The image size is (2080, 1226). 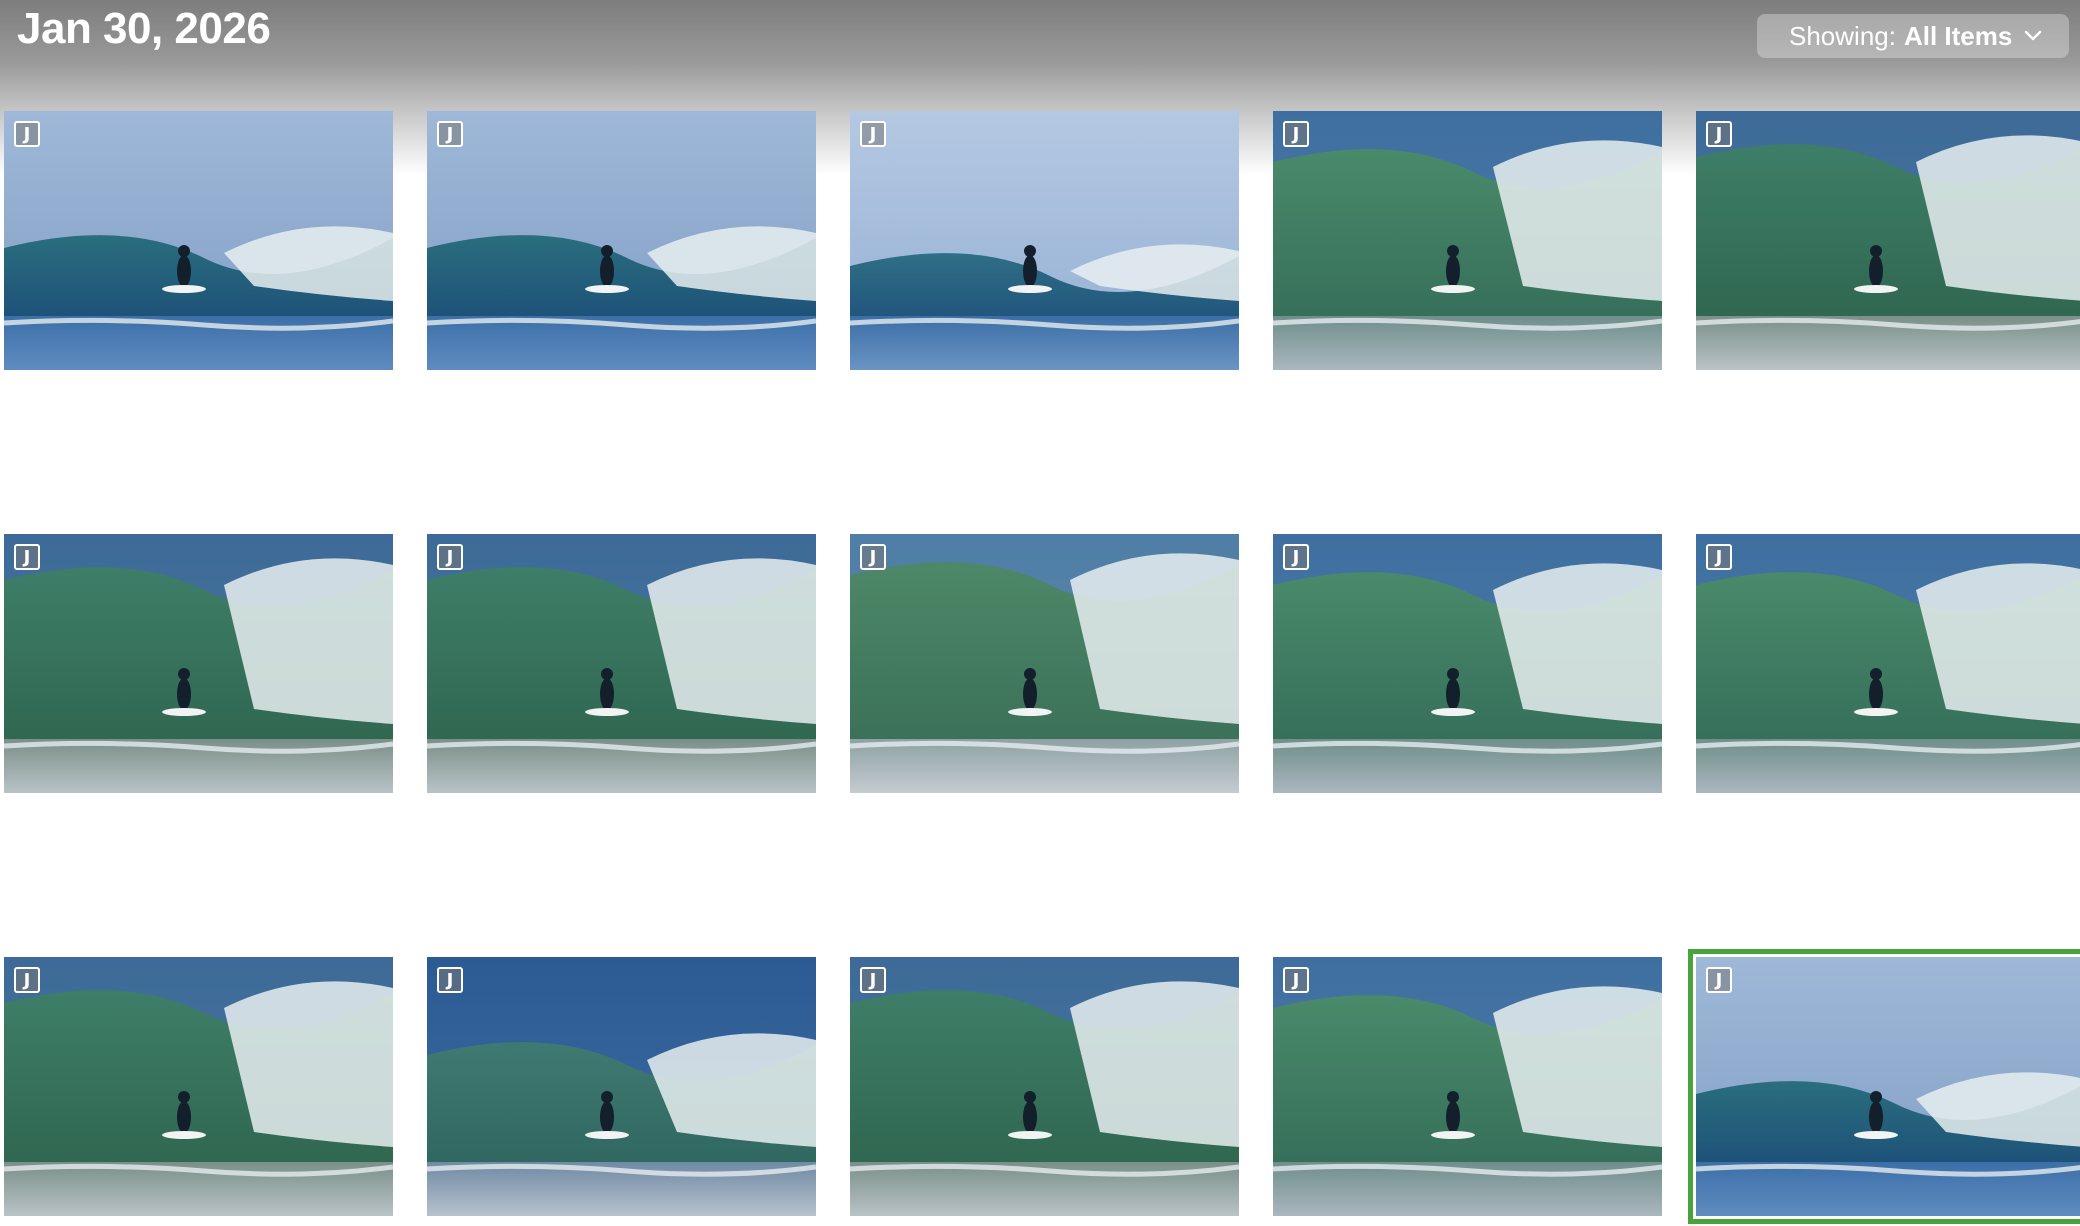 I want to click on filter-prefix: Showing:, so click(x=1842, y=35).